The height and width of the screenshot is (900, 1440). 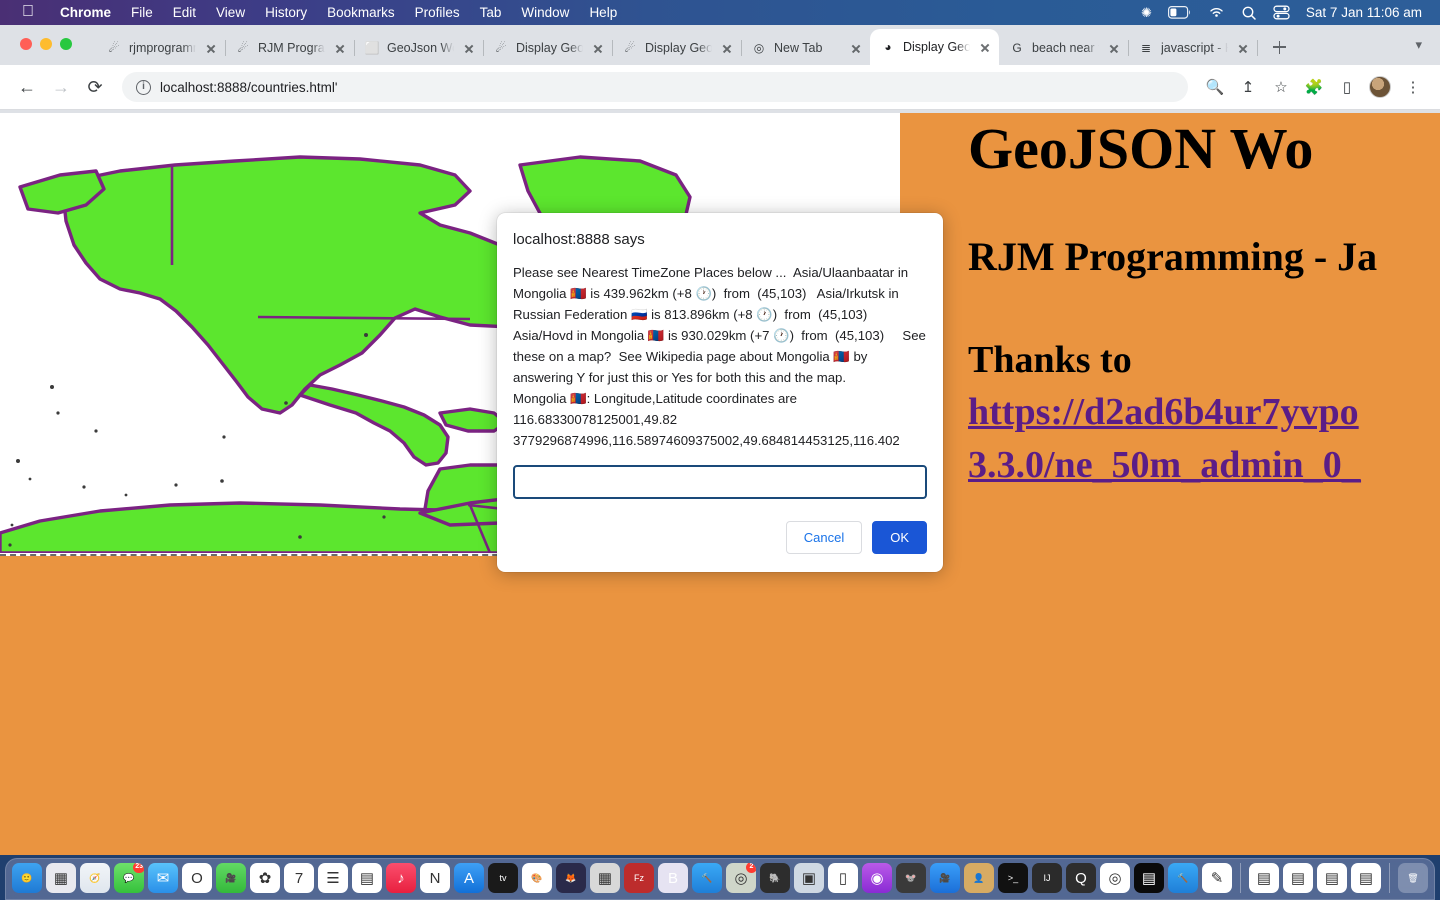 What do you see at coordinates (142, 12) in the screenshot?
I see `menu-item-file: File` at bounding box center [142, 12].